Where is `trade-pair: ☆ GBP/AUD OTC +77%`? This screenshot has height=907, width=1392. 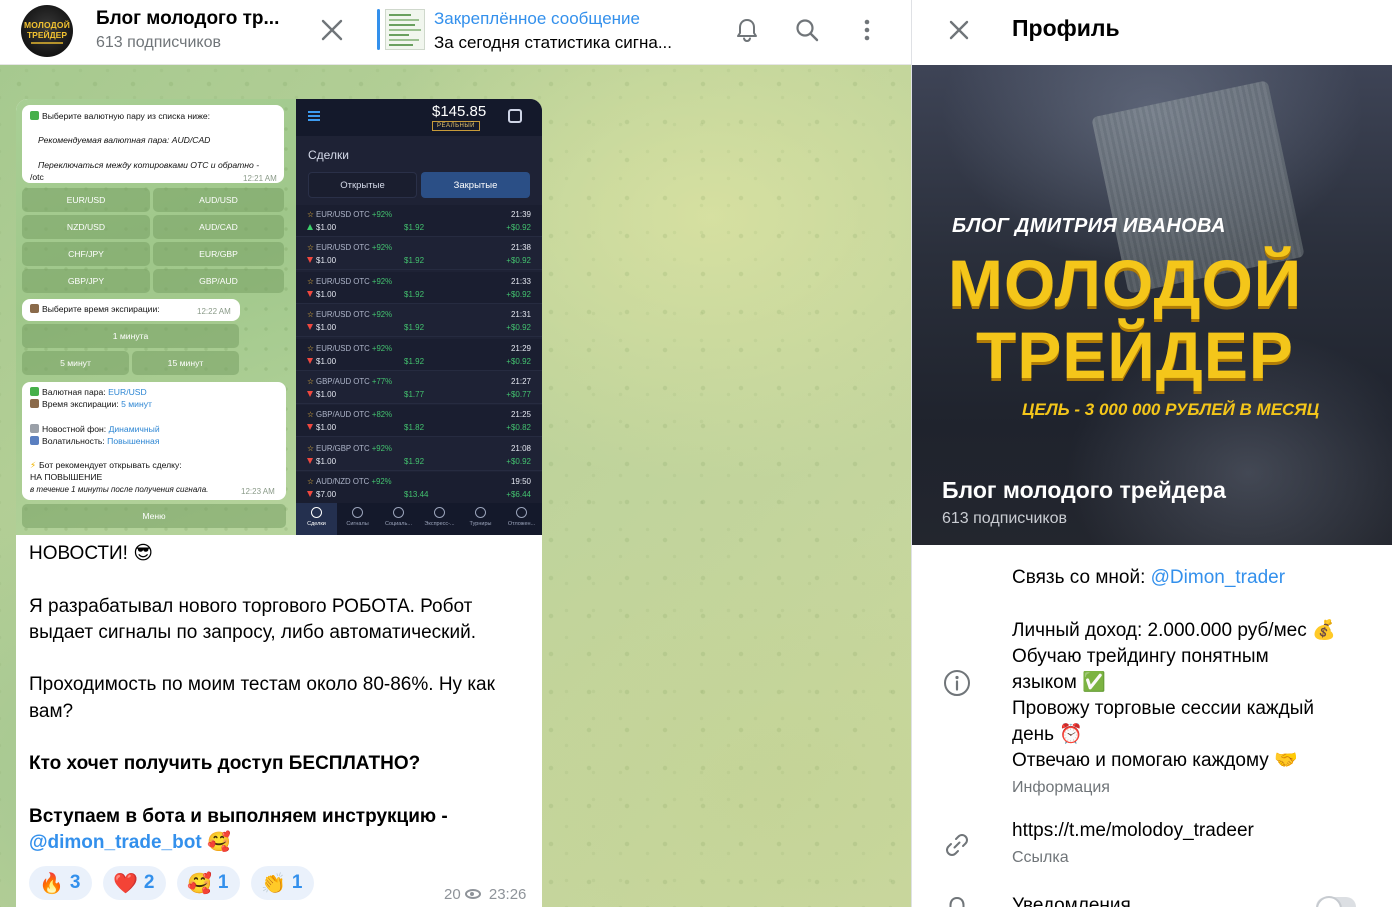
trade-pair: ☆ GBP/AUD OTC +77% is located at coordinates (349, 381).